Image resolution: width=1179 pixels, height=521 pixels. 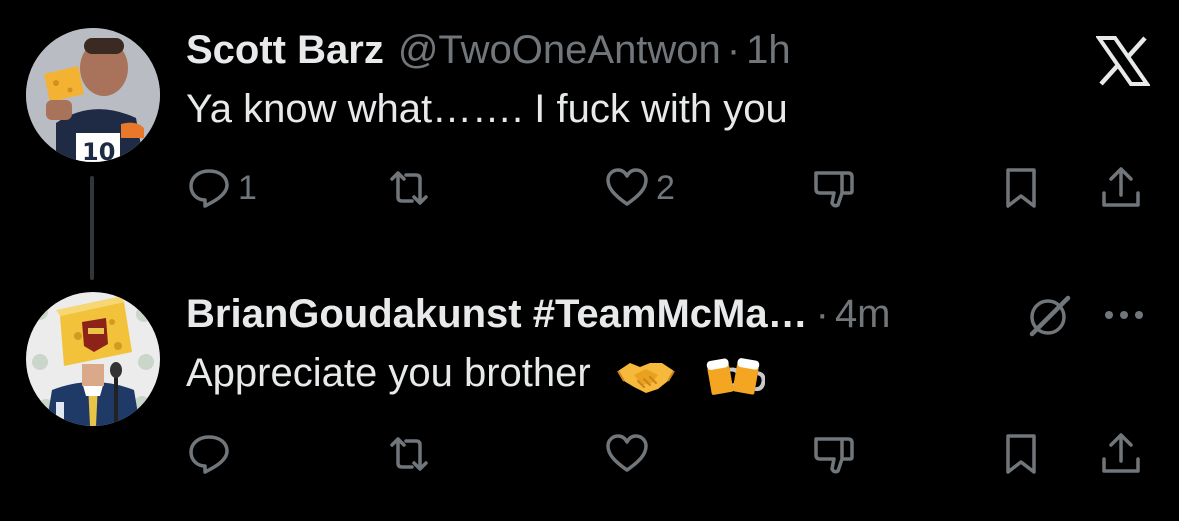 I want to click on grok-icon, so click(x=1049, y=316).